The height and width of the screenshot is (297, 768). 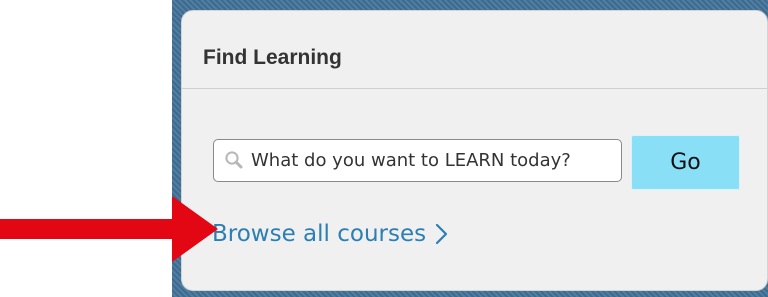 I want to click on search-icon, so click(x=234, y=160).